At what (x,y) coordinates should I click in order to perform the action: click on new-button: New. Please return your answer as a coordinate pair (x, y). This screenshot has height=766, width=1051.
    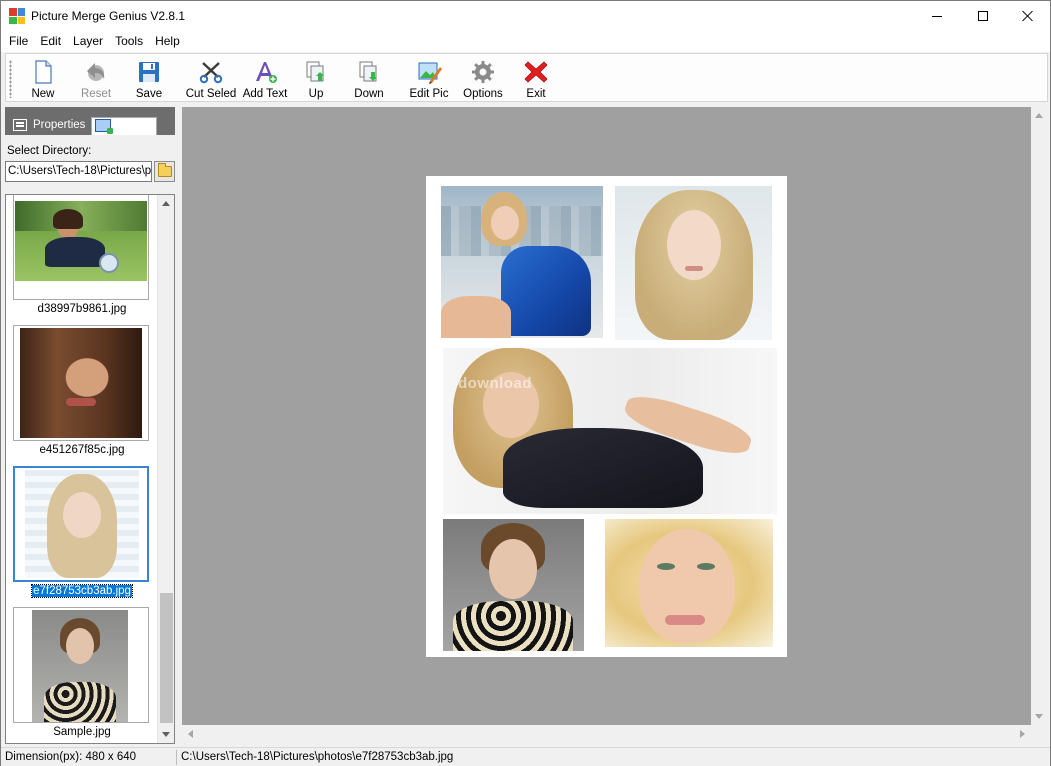
    Looking at the image, I should click on (43, 78).